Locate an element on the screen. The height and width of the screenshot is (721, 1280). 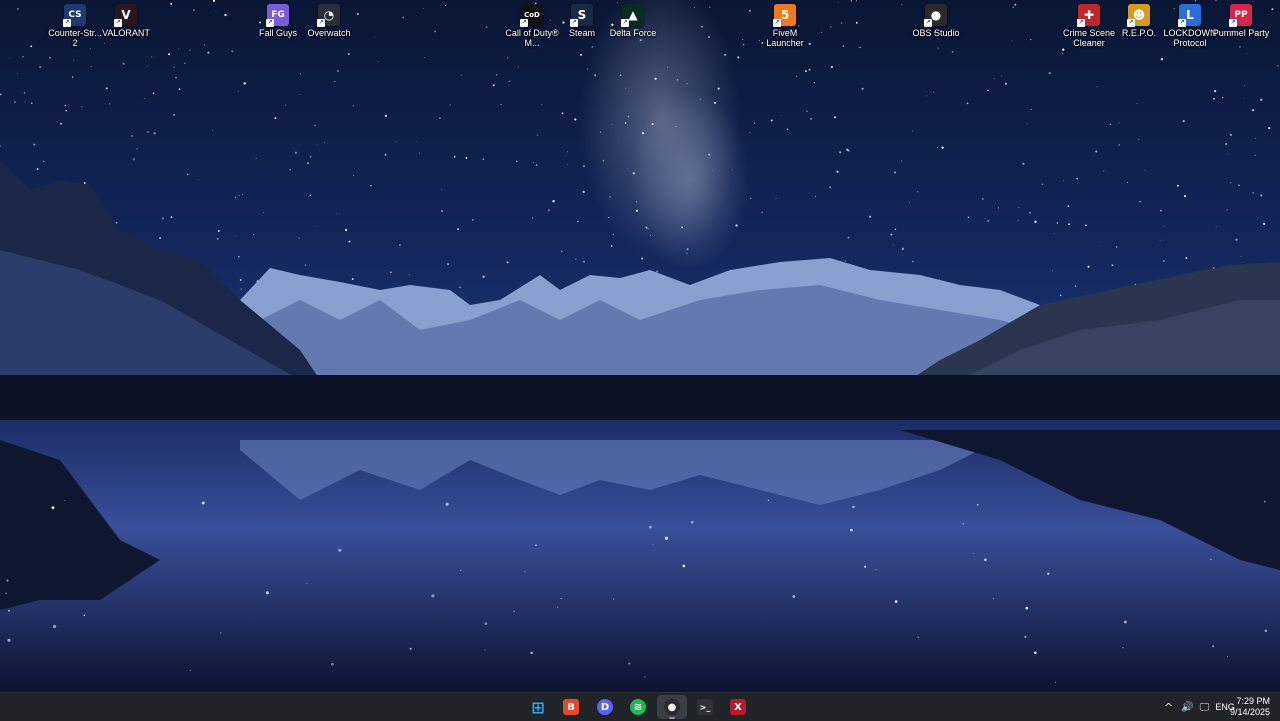
steam-icon: S ↗ is located at coordinates (581, 15).